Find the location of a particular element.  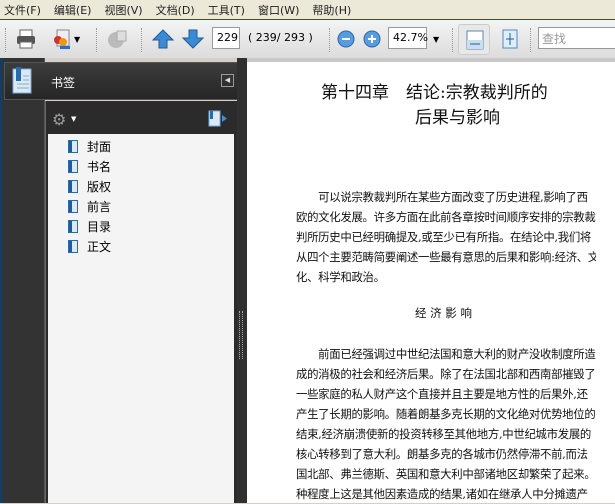

bookmark-item: 目录 is located at coordinates (89, 226).